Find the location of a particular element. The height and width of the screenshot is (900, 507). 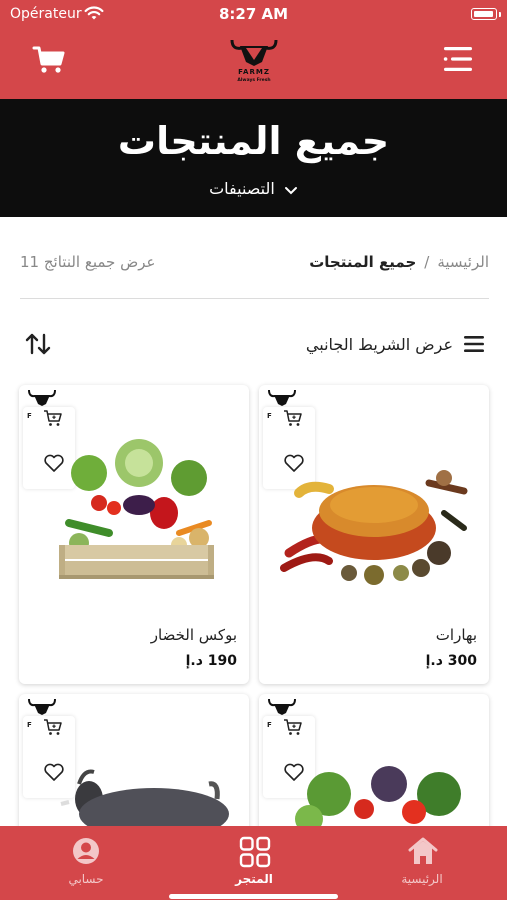

sidebar-toggle-button: عرض الشريط الجانبي is located at coordinates (395, 344).